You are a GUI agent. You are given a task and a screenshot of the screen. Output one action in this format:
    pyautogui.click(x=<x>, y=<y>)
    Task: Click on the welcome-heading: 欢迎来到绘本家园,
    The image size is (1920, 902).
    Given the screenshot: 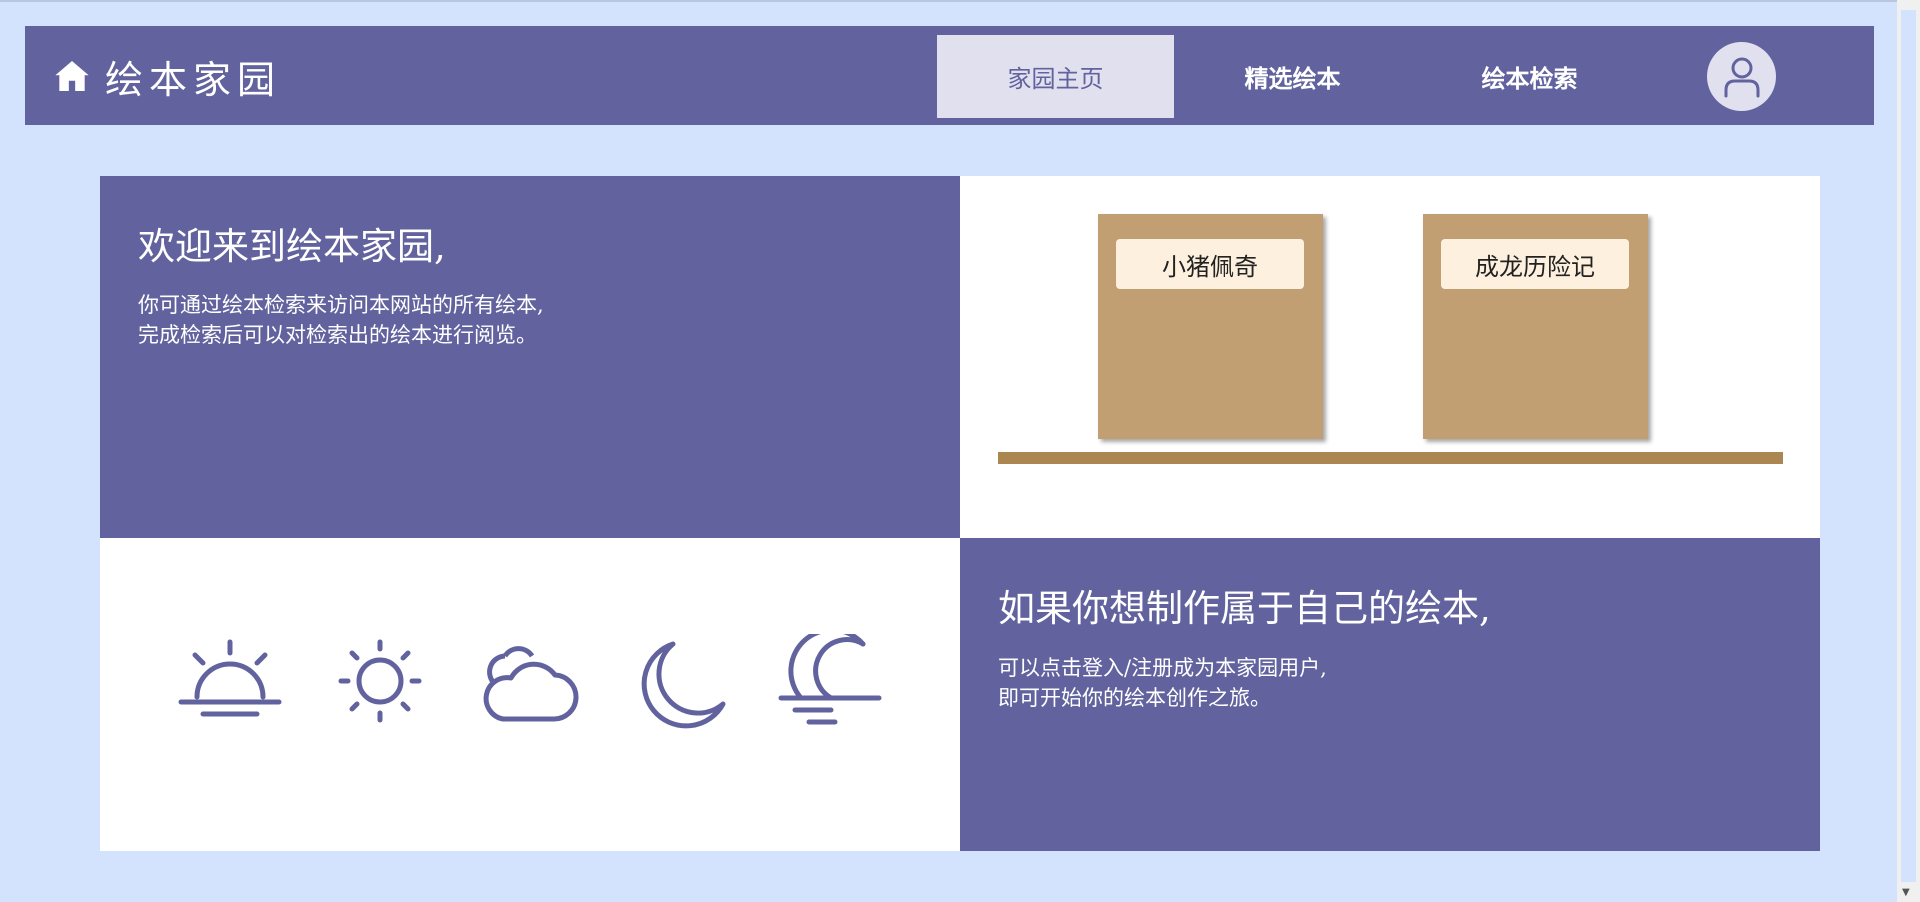 What is the action you would take?
    pyautogui.click(x=292, y=246)
    